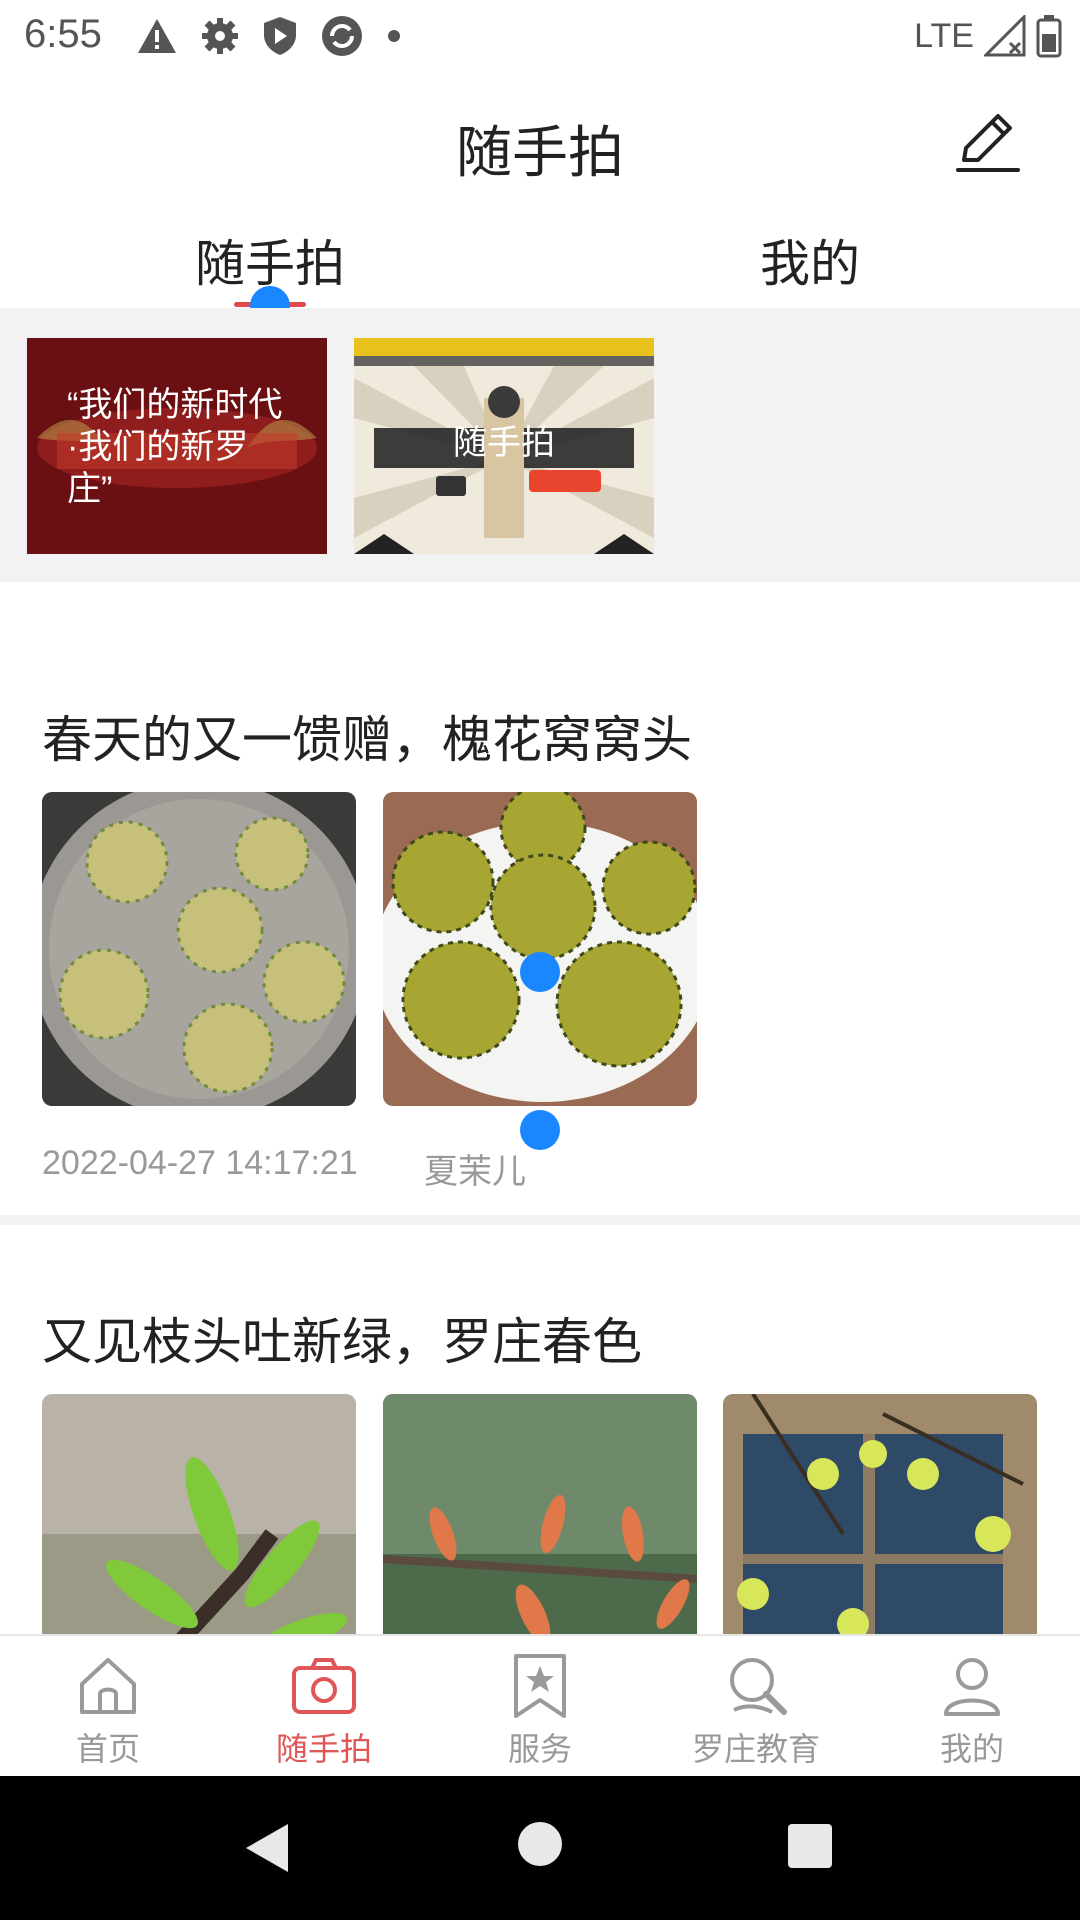 The width and height of the screenshot is (1080, 1920). Describe the element at coordinates (324, 1686) in the screenshot. I see `camera-icon` at that location.